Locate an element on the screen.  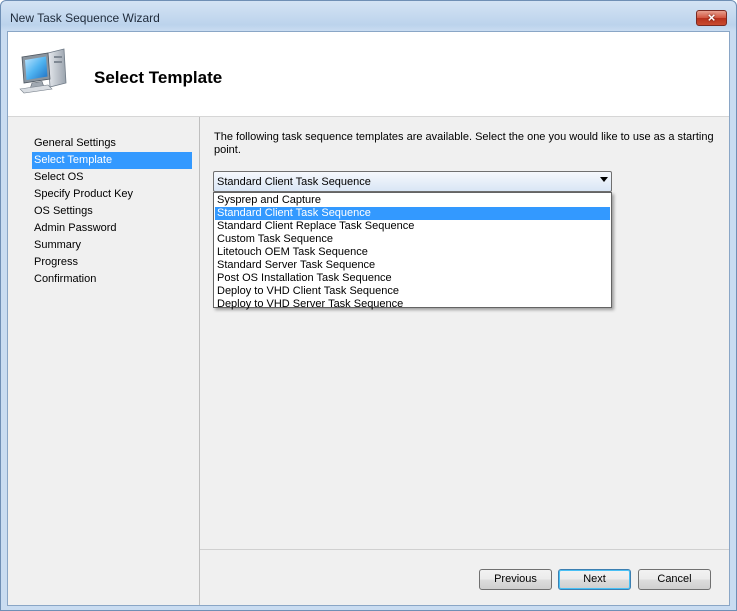
template-option: Post OS Installation Task Sequence is located at coordinates (412, 278).